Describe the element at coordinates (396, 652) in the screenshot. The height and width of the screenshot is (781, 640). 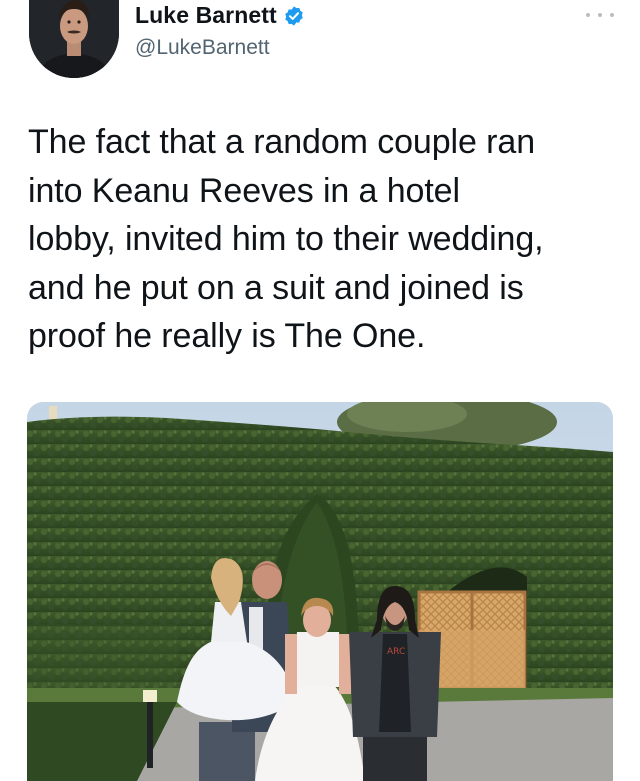
I see `shirt-print-text: ARC` at that location.